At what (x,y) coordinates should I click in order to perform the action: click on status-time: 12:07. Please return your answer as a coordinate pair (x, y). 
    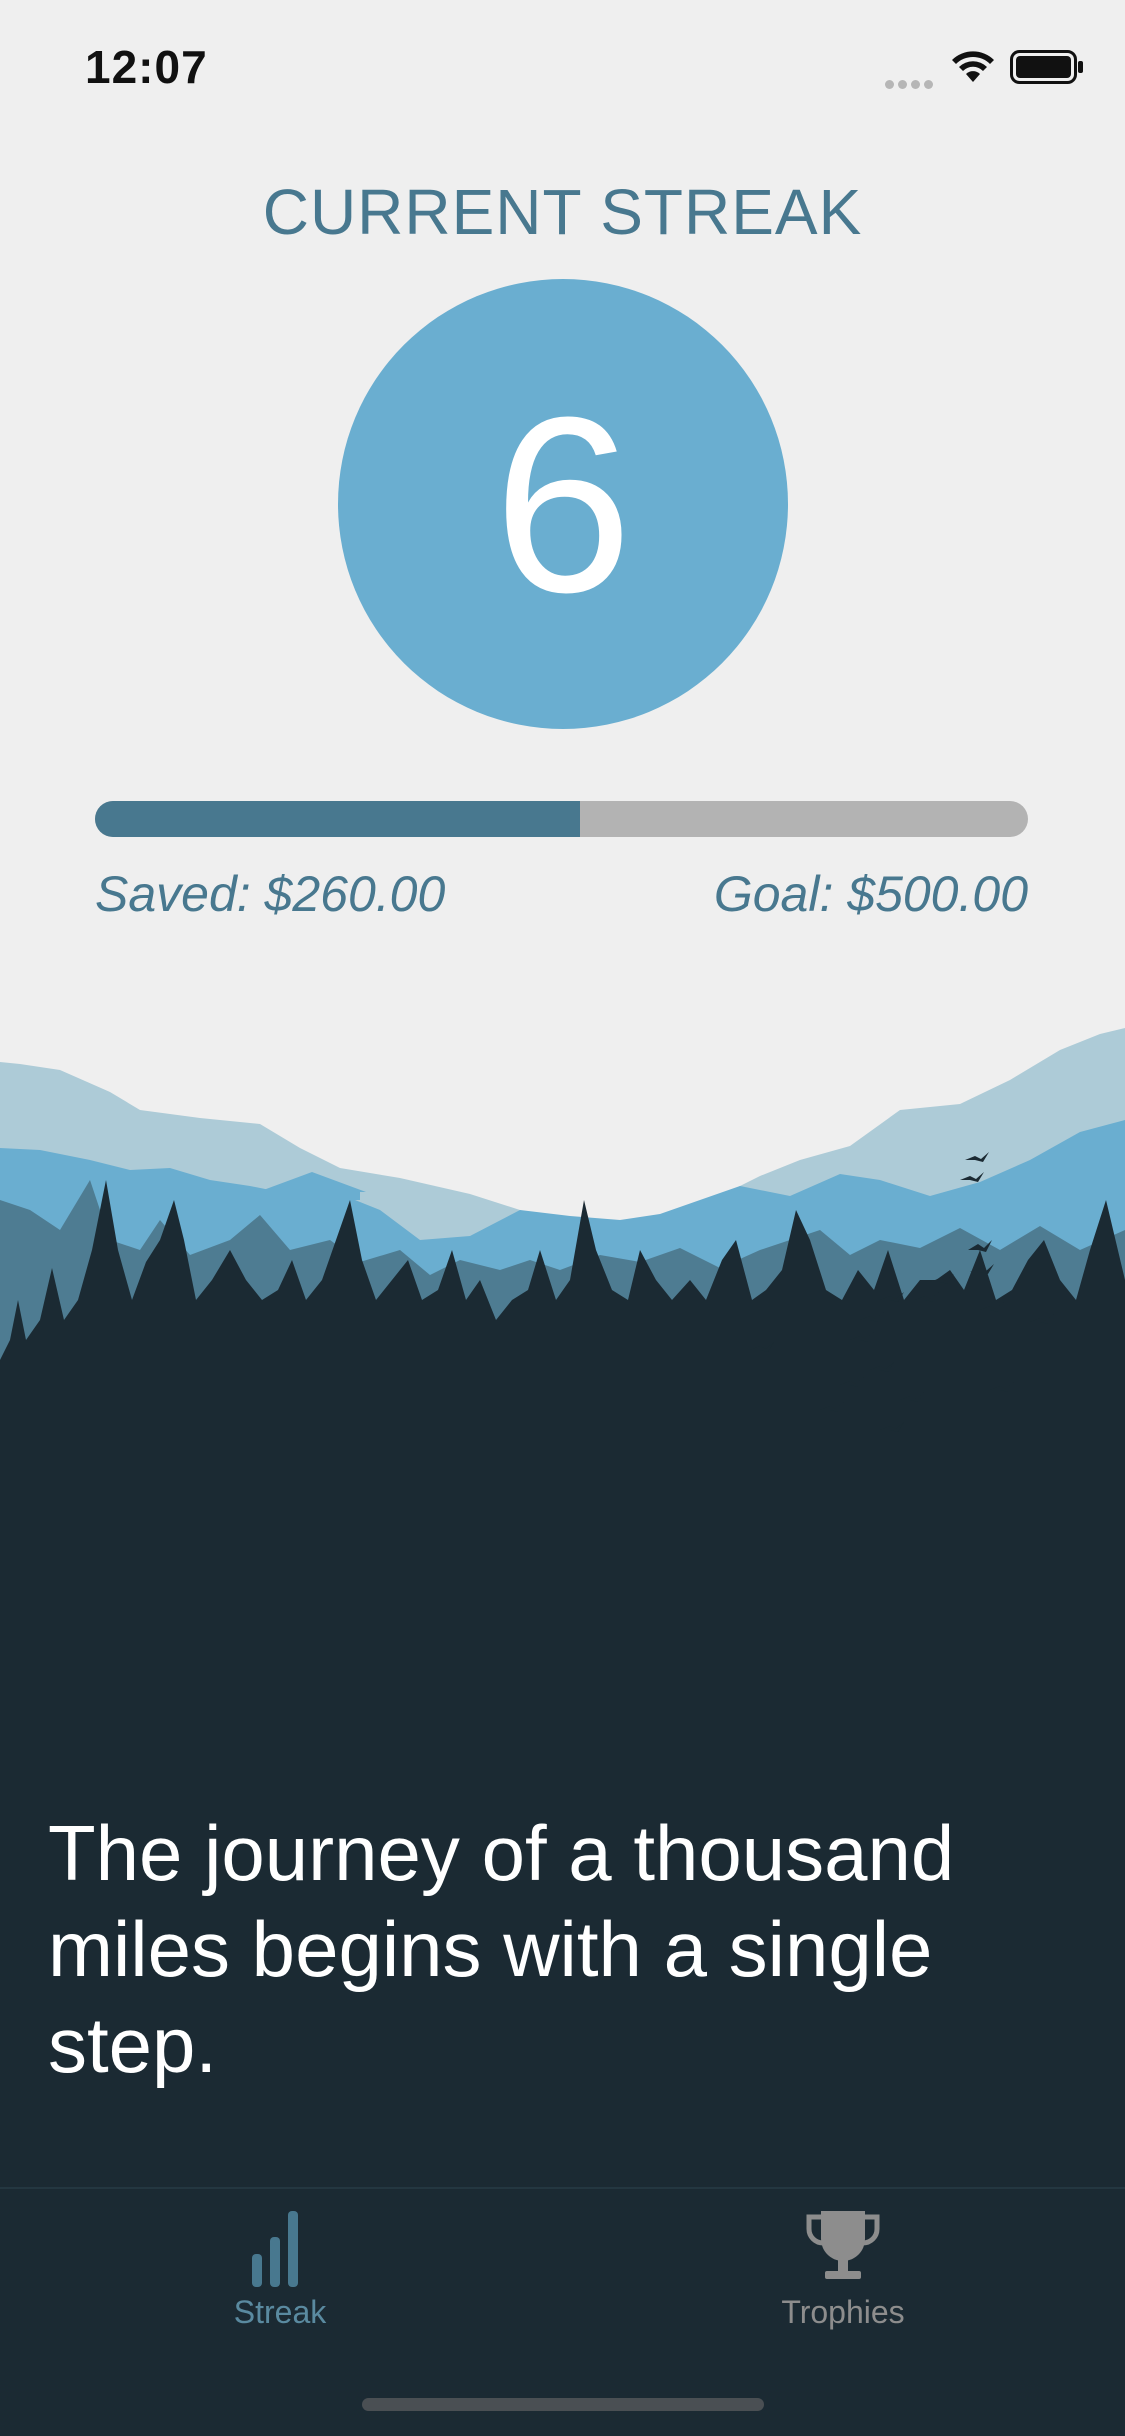
    Looking at the image, I should click on (146, 67).